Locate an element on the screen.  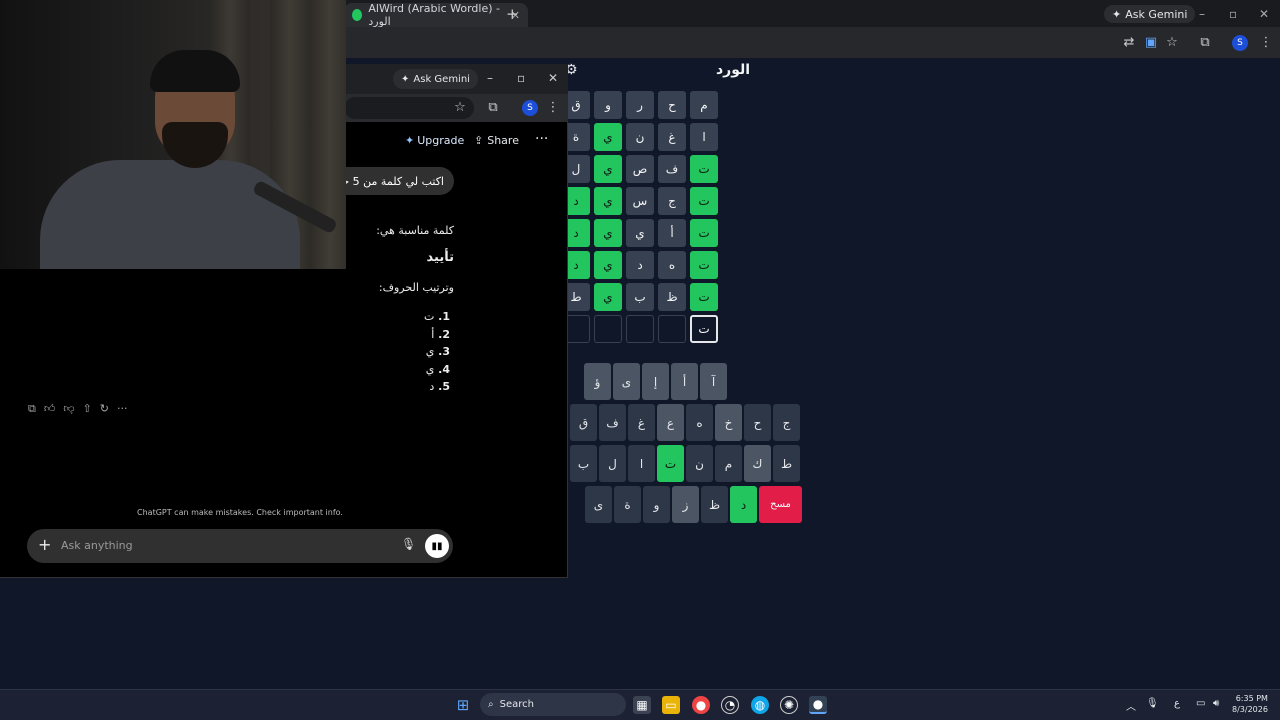
chatgpt-icon: ✺ is located at coordinates (789, 705).